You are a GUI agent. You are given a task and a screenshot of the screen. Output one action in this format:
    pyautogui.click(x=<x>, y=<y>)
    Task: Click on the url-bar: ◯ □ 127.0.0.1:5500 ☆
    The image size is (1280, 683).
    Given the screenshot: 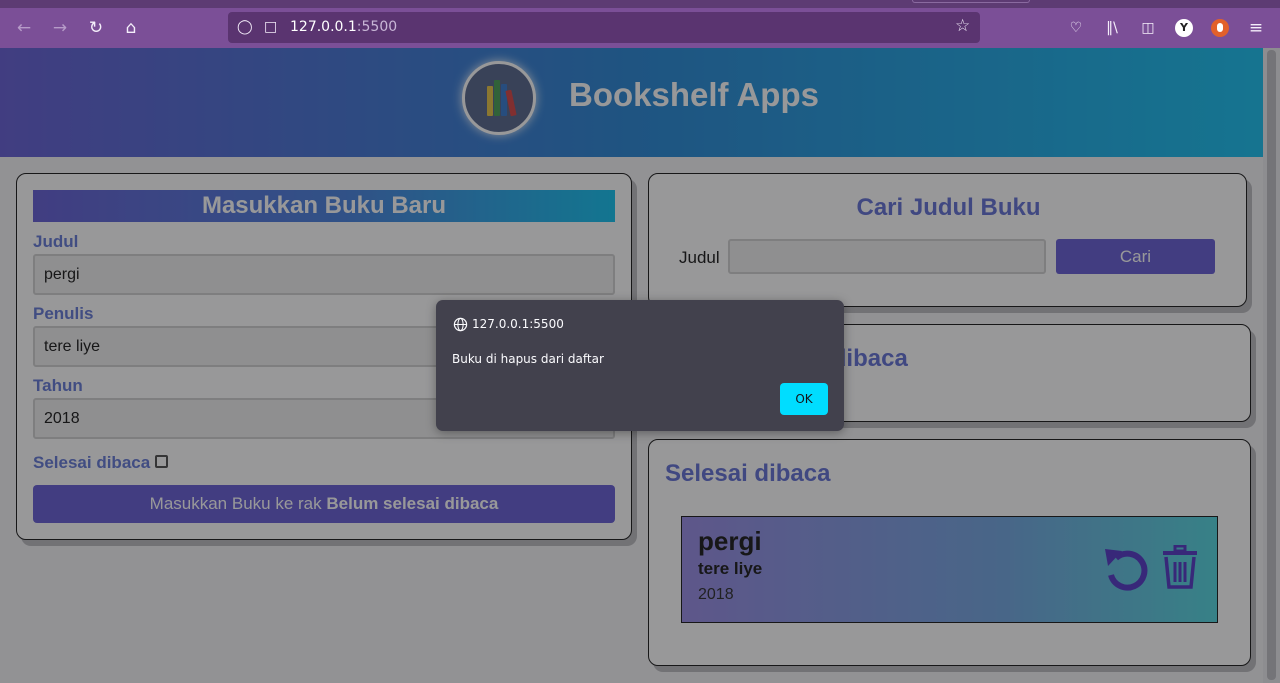 What is the action you would take?
    pyautogui.click(x=604, y=27)
    